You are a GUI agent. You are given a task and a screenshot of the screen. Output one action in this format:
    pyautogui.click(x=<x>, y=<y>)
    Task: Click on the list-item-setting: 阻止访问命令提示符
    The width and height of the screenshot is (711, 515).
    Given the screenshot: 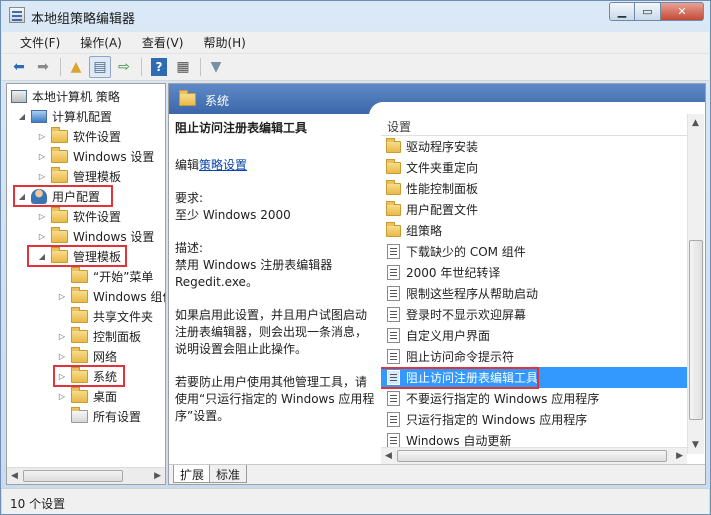 What is the action you would take?
    pyautogui.click(x=534, y=356)
    